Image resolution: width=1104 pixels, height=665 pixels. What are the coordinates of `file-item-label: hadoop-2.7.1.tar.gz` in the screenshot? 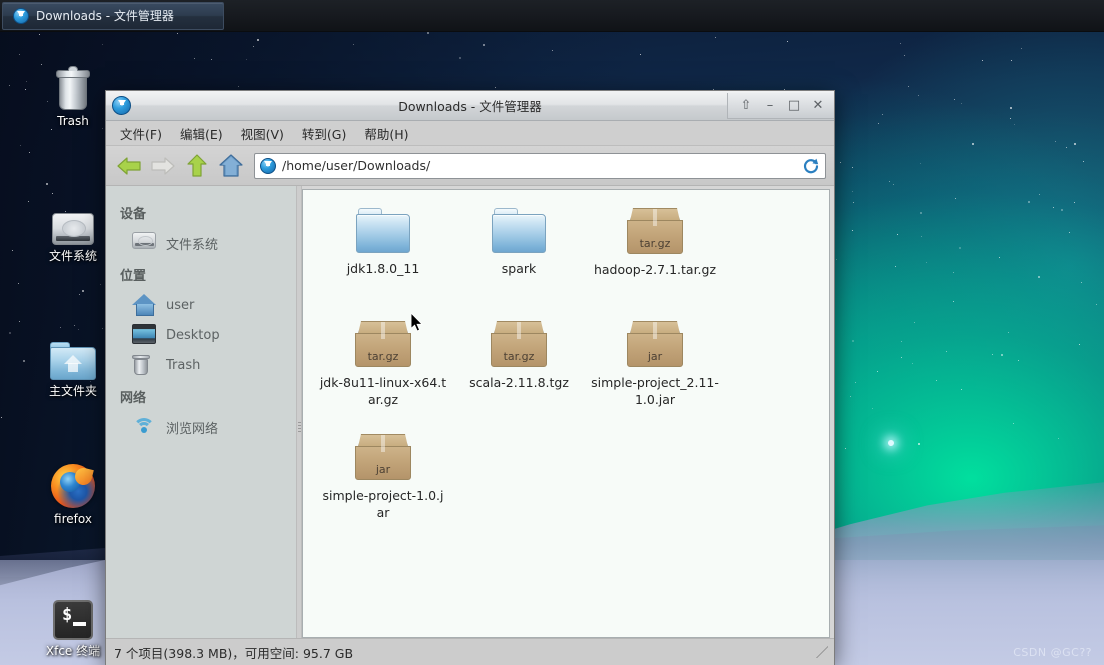 It's located at (655, 269).